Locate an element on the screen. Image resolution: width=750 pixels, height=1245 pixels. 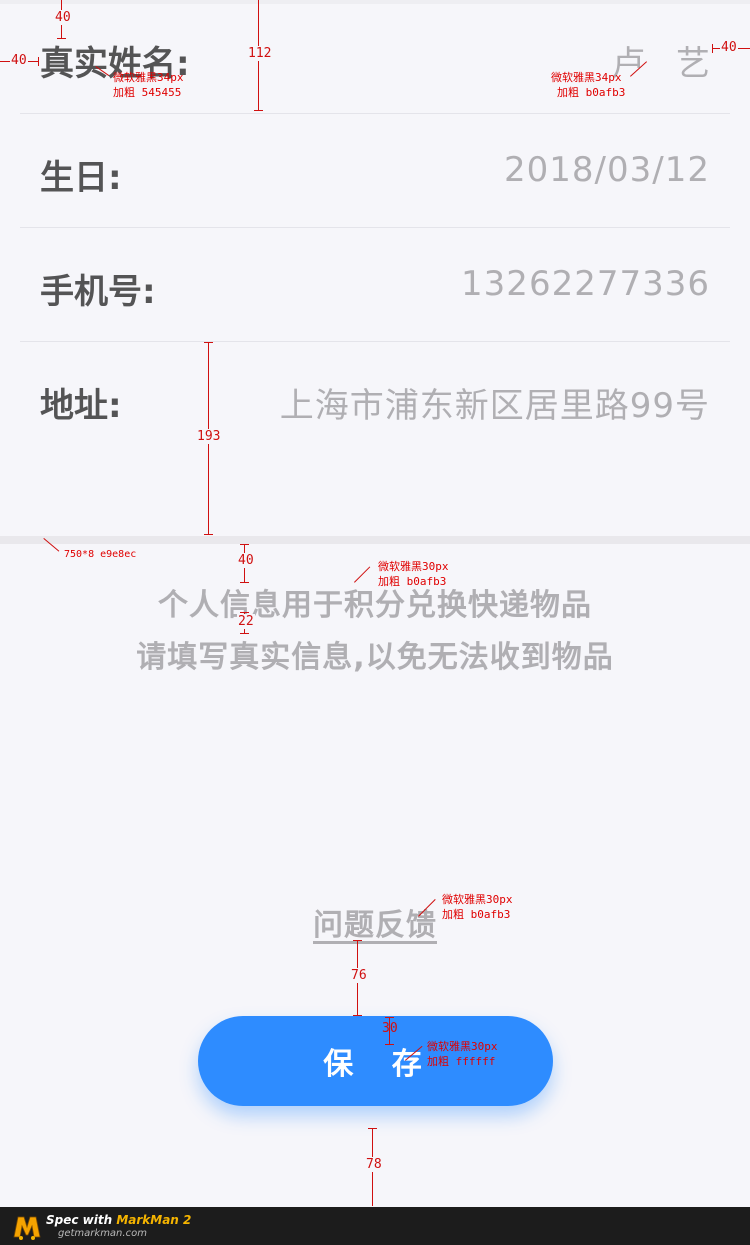
label-font-spec: 微软雅黑34px 加粗 545455 is located at coordinates (148, 85).